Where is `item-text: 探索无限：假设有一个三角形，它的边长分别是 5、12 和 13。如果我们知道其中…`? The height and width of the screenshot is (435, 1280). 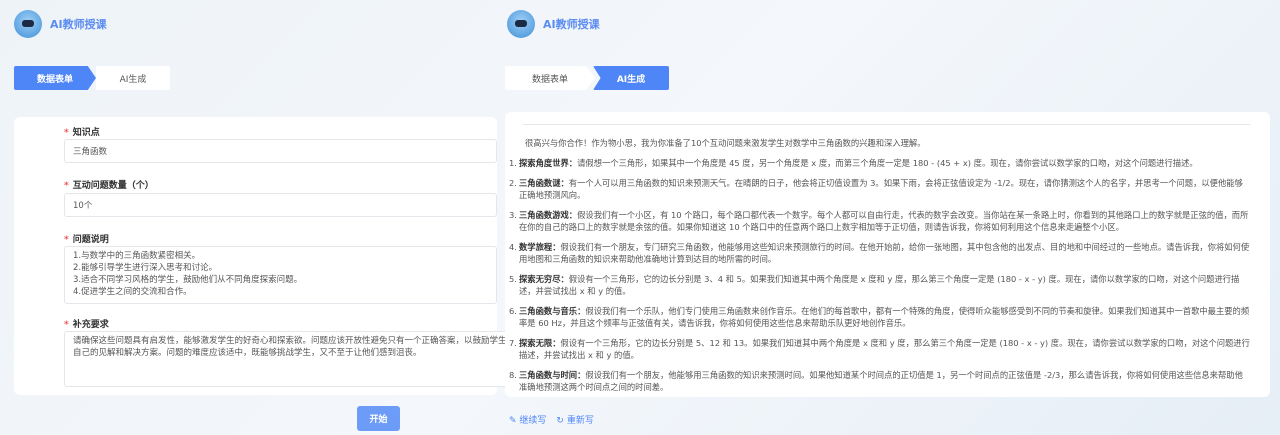 item-text: 探索无限：假设有一个三角形，它的边长分别是 5、12 和 13。如果我们知道其中… is located at coordinates (884, 349).